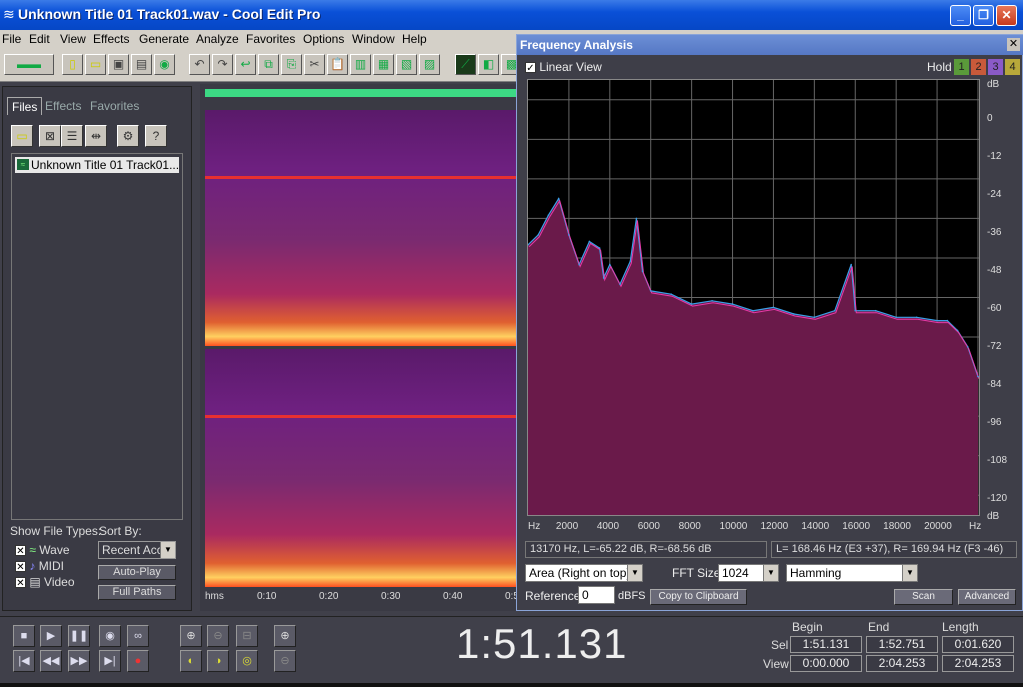 This screenshot has height=687, width=1023. I want to click on graph-mode-select: Area (Right on top) ▼, so click(584, 573).